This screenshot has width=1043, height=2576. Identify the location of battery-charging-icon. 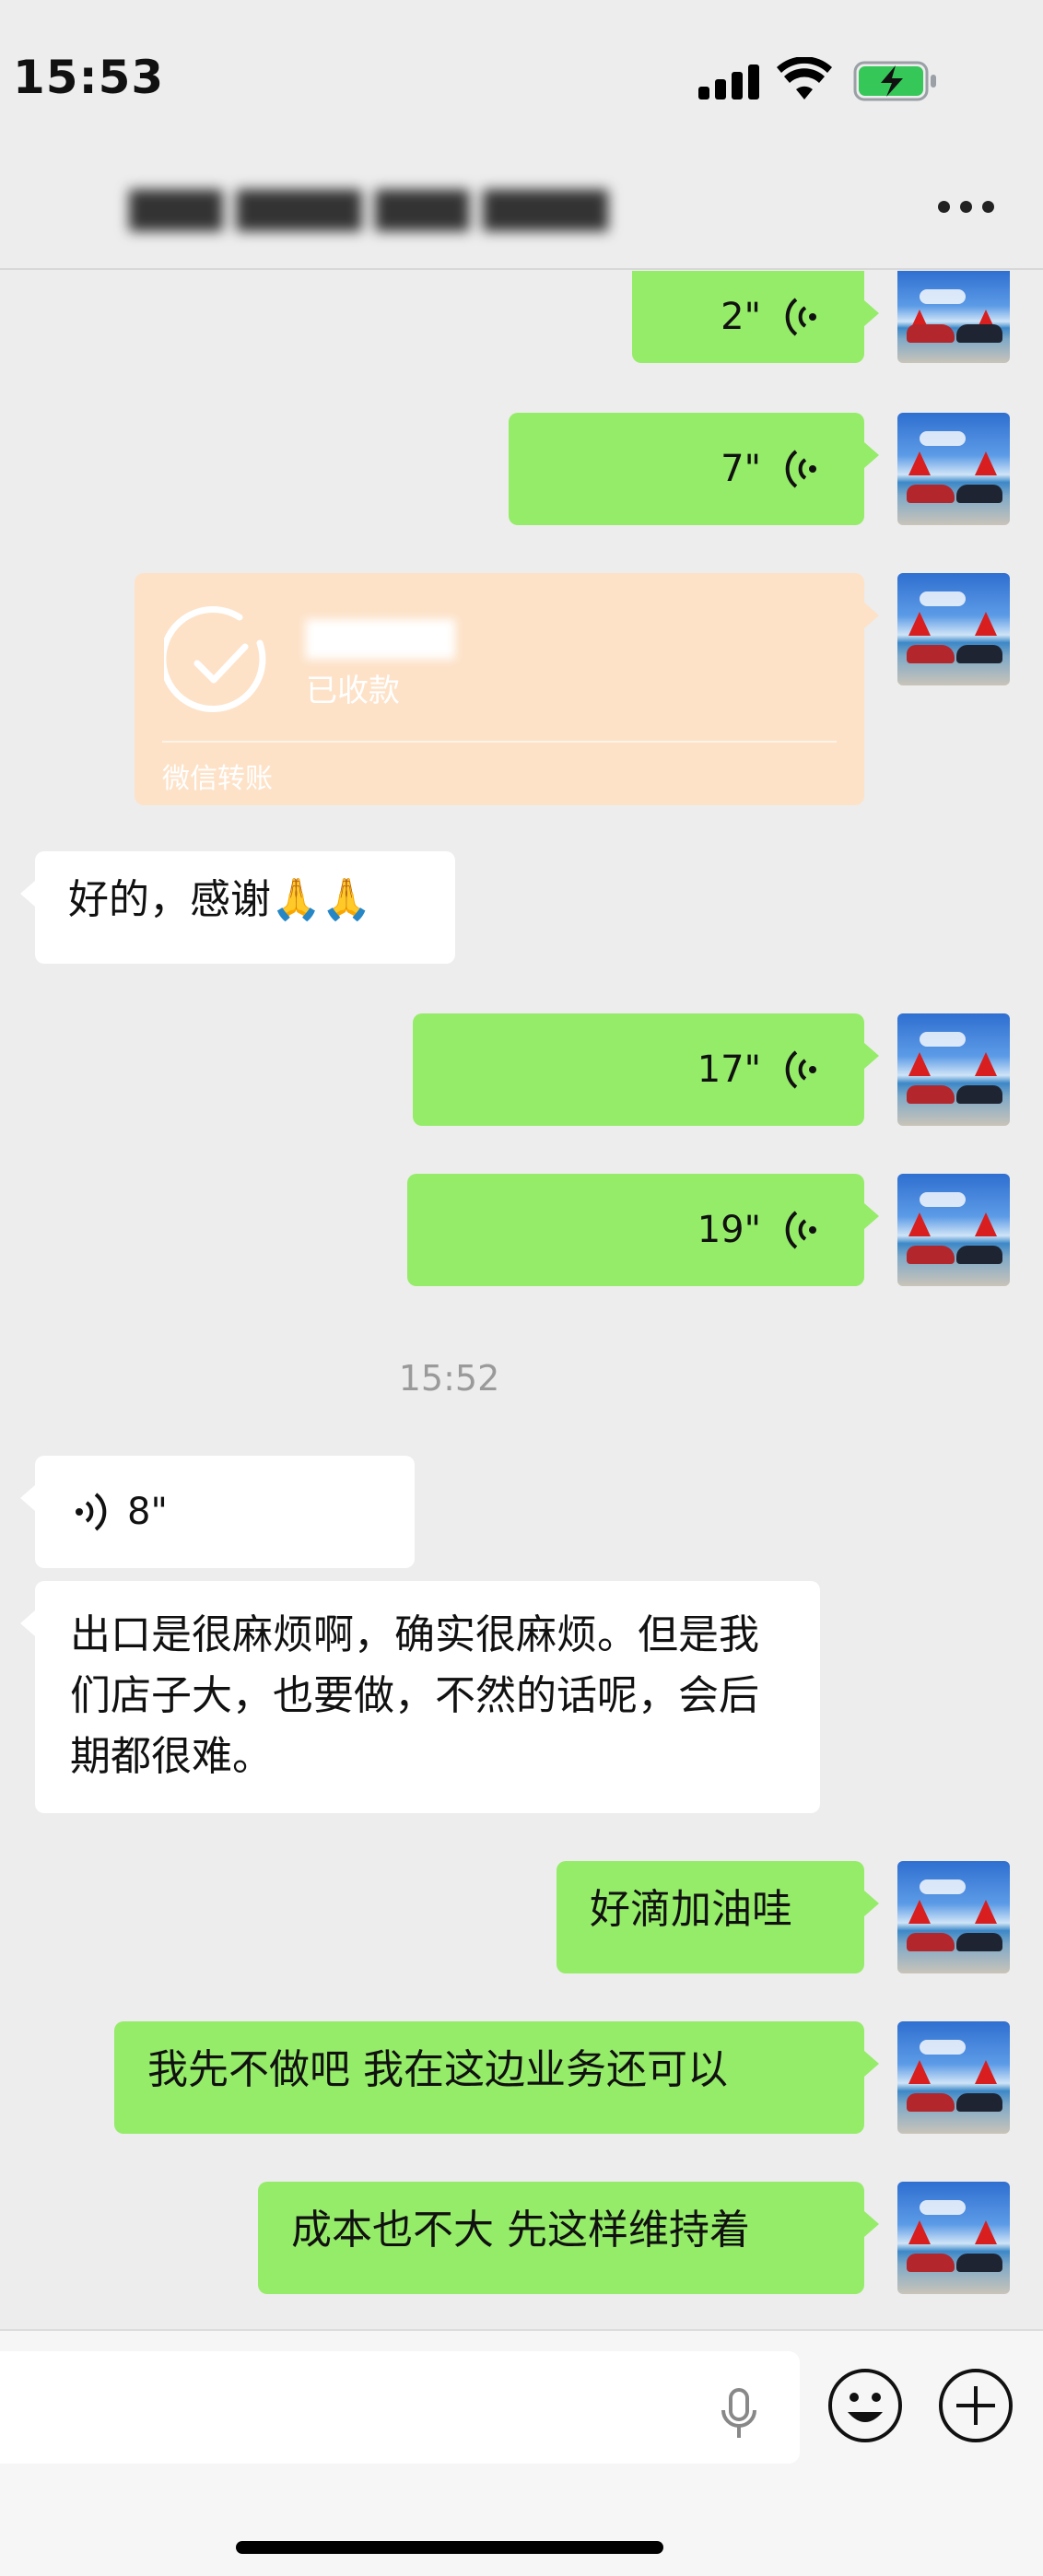
(894, 81).